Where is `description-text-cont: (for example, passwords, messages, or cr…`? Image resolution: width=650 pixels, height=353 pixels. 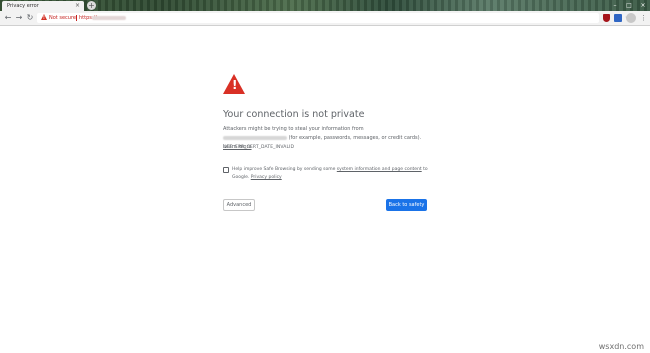 description-text-cont: (for example, passwords, messages, or cr… is located at coordinates (354, 138).